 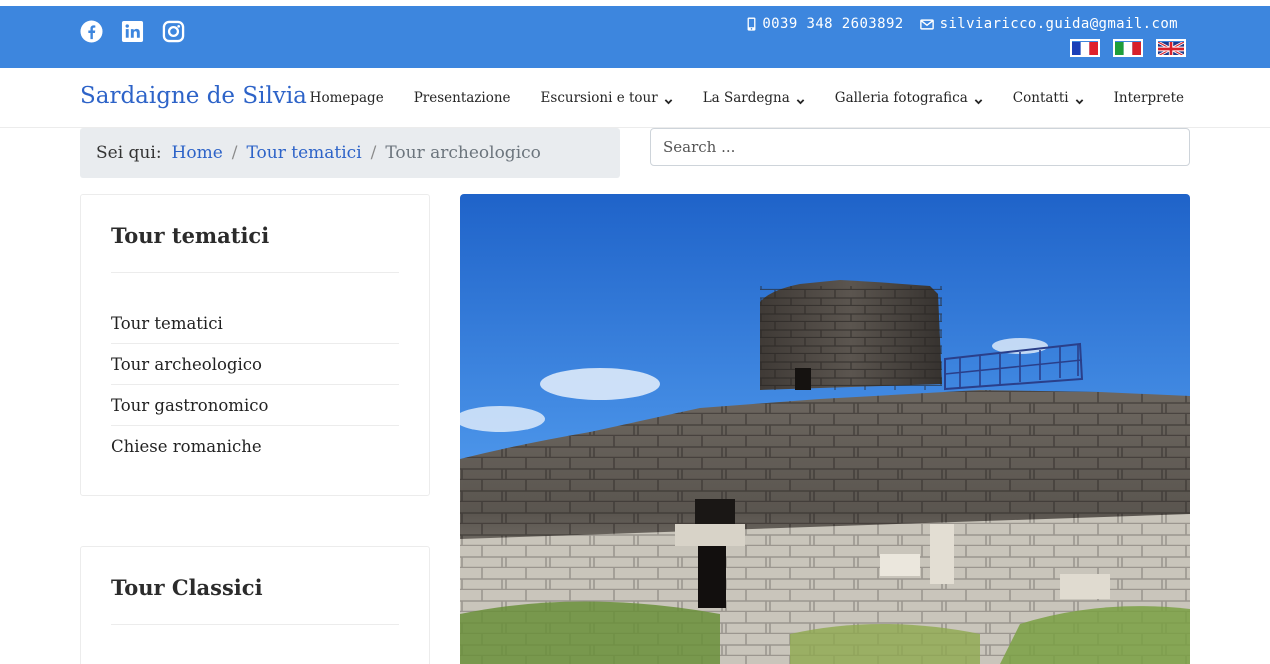 I want to click on envelope-icon, so click(x=926, y=24).